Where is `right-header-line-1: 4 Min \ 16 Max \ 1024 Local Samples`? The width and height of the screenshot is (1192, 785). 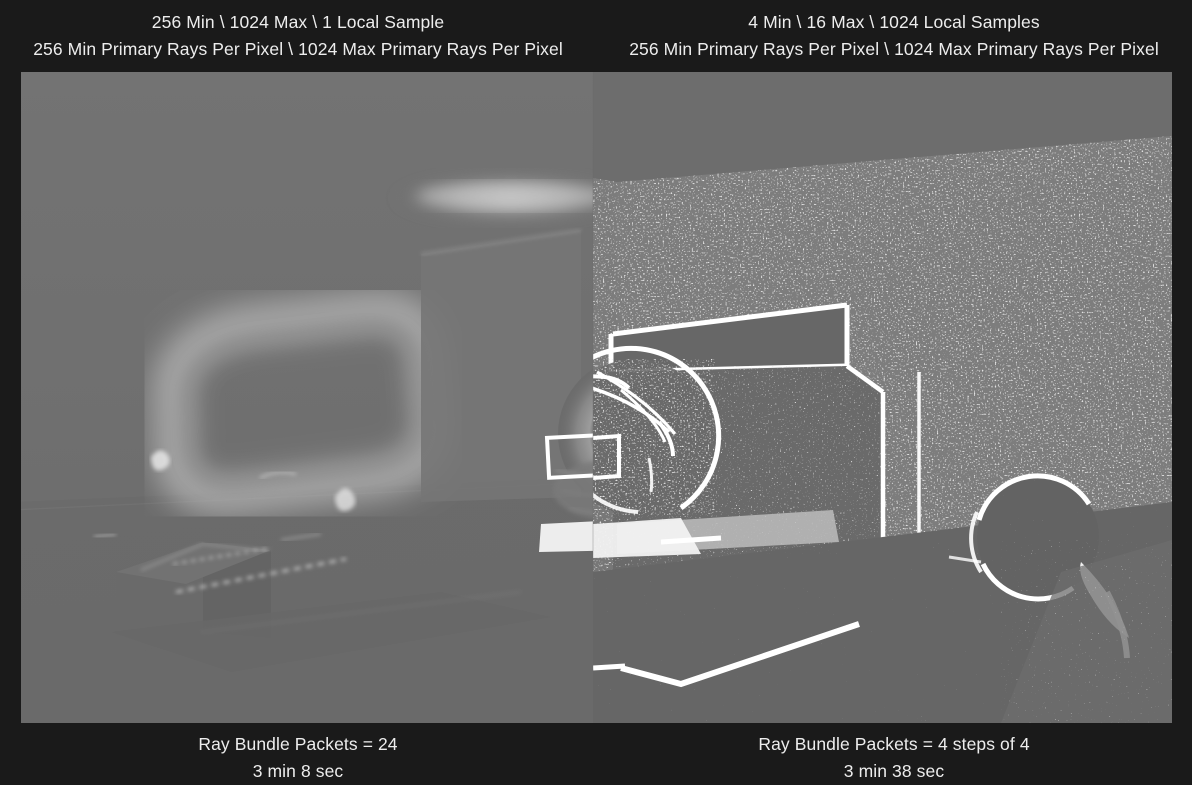
right-header-line-1: 4 Min \ 16 Max \ 1024 Local Samples is located at coordinates (894, 22).